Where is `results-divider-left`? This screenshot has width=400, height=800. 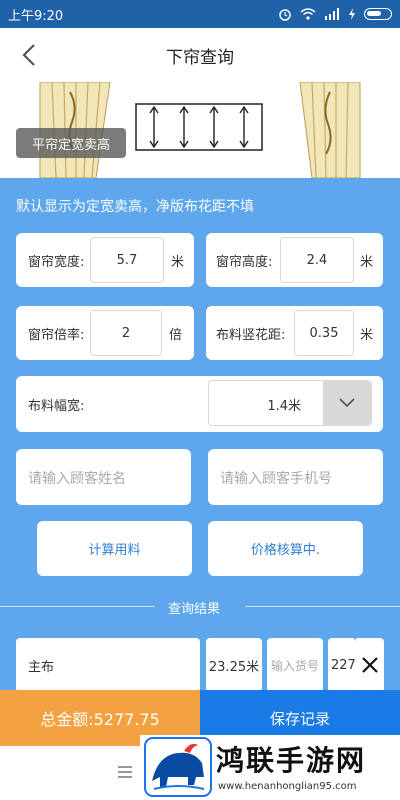 results-divider-left is located at coordinates (77, 606).